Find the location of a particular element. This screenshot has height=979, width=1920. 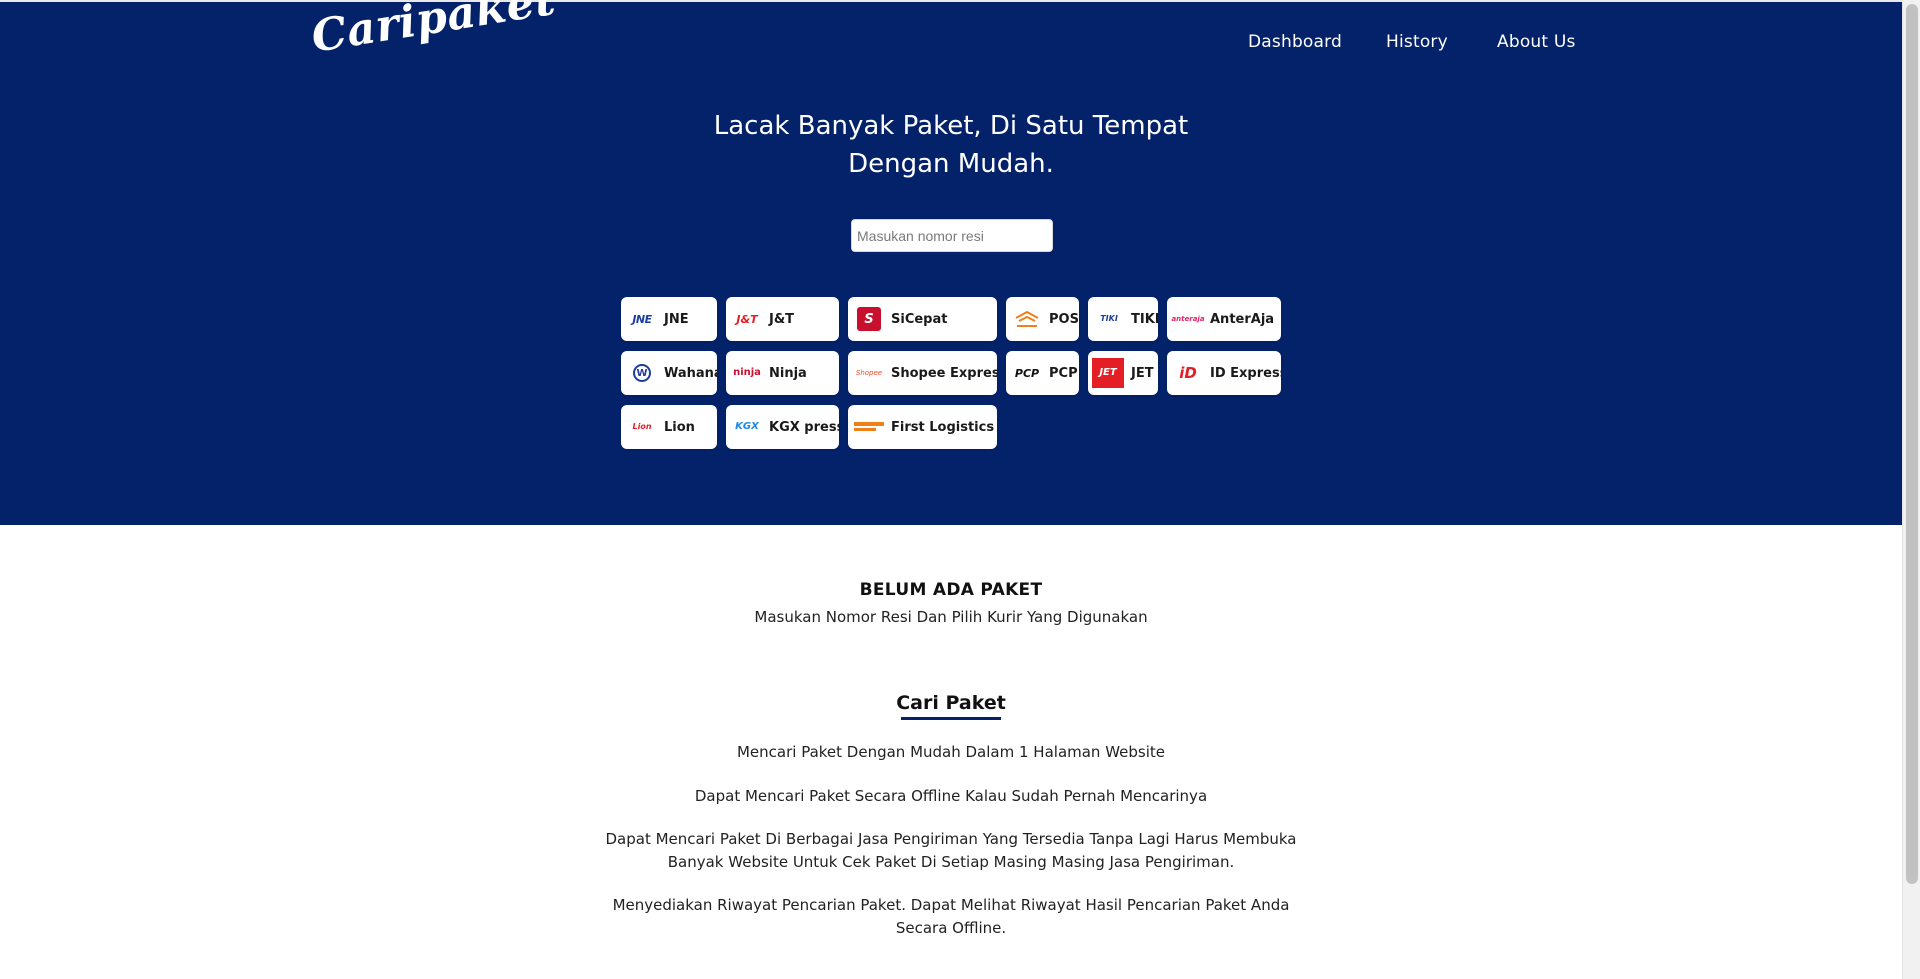

courier-label: PCP is located at coordinates (1063, 373).